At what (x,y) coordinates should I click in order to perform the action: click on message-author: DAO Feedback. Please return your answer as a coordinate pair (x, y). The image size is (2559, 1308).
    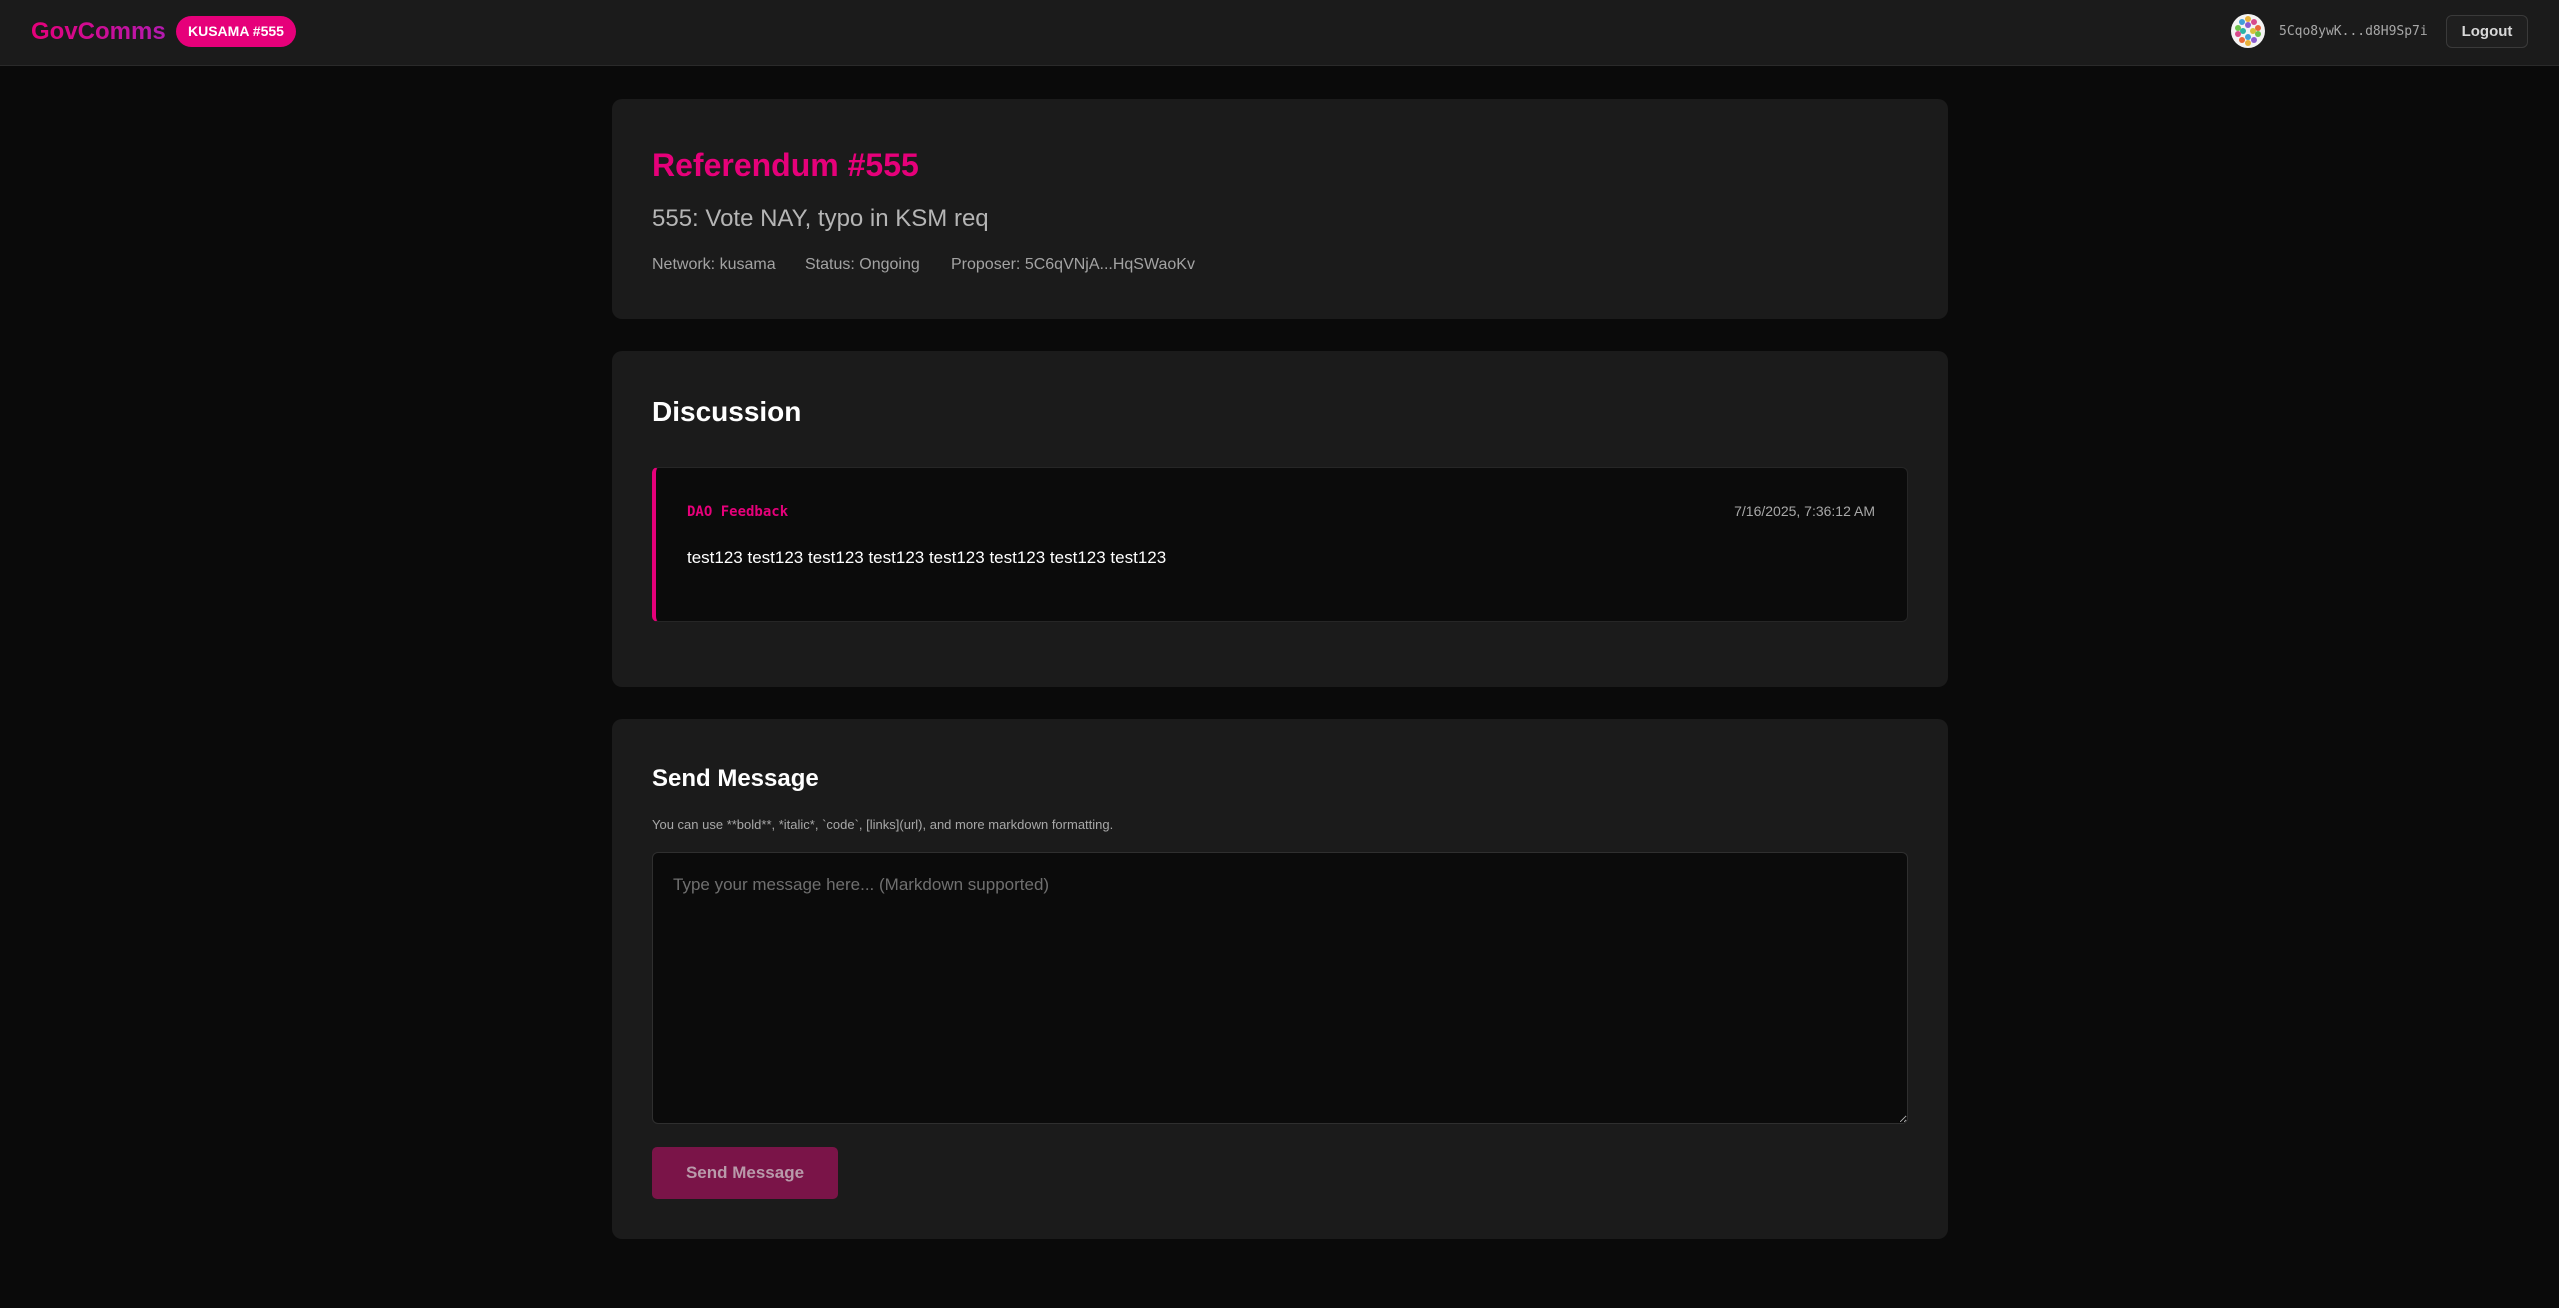
    Looking at the image, I should click on (738, 512).